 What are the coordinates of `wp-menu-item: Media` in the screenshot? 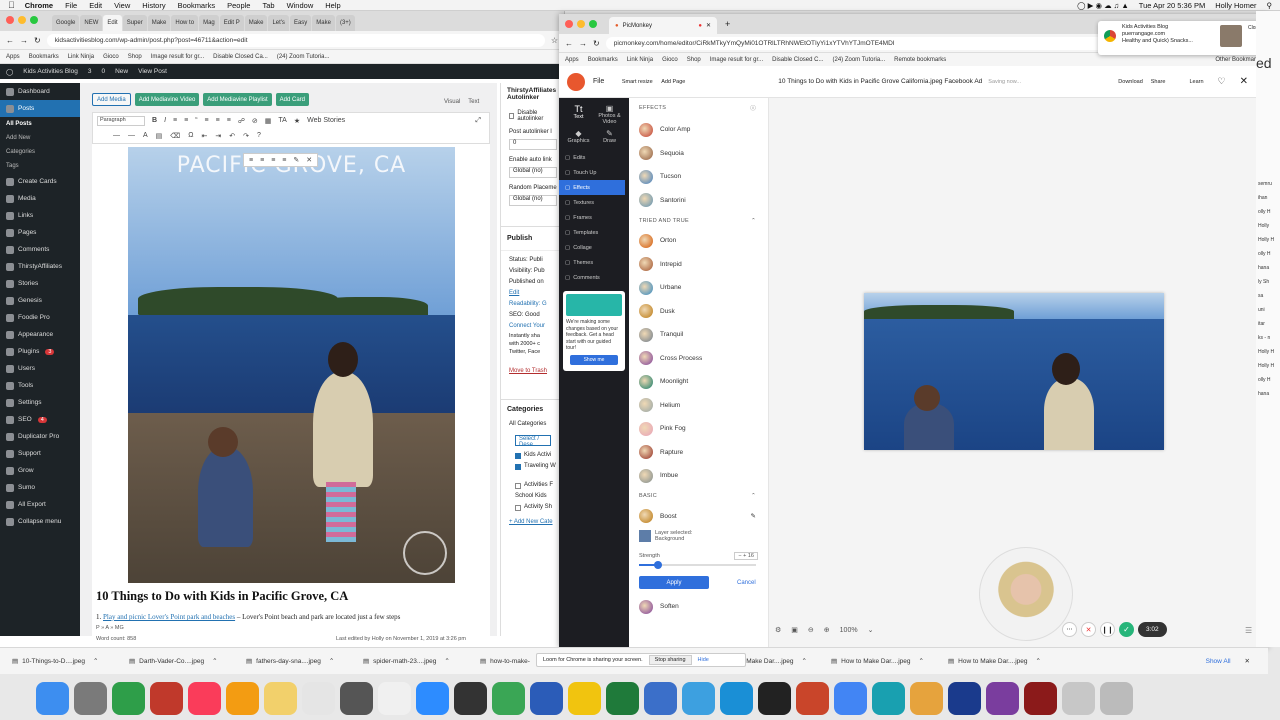 It's located at (40, 198).